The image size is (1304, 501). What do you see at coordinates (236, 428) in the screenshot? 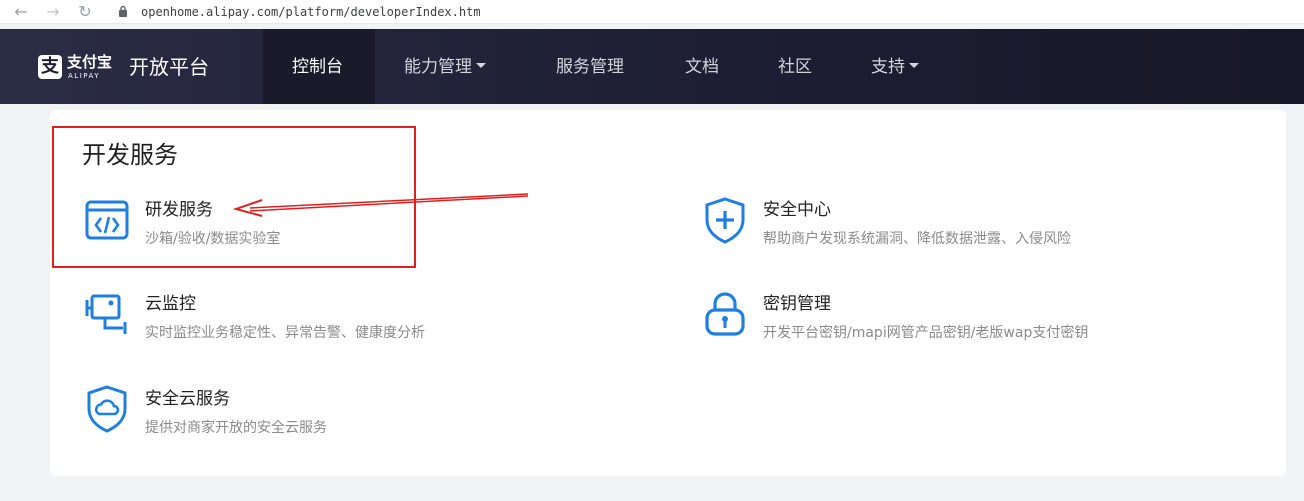
I see `service-desc-security-cloud: 提供对商家开放的安全云服务` at bounding box center [236, 428].